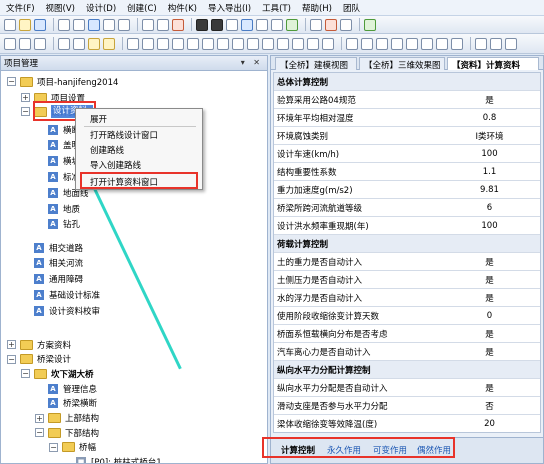 The height and width of the screenshot is (464, 544). What do you see at coordinates (60, 8) in the screenshot?
I see `menu-item: 视图(V)` at bounding box center [60, 8].